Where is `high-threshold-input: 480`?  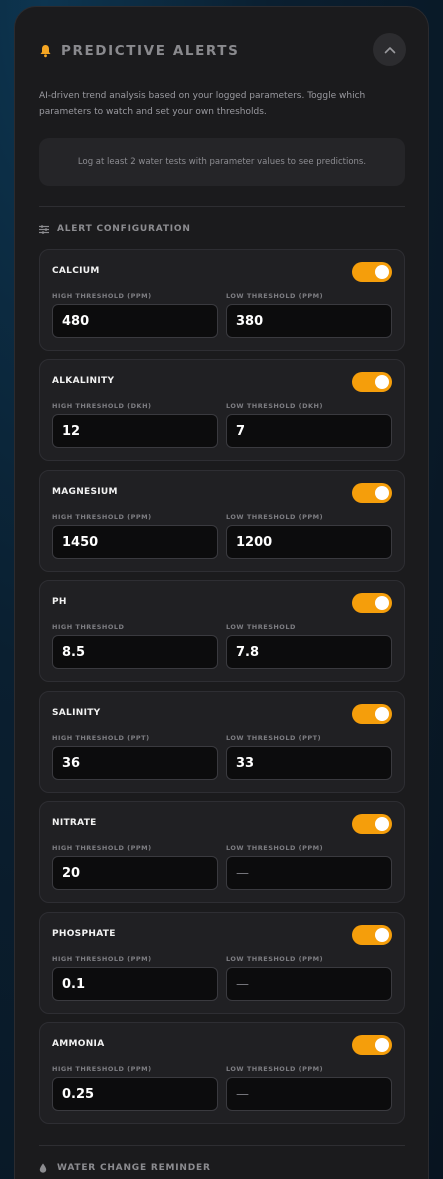 high-threshold-input: 480 is located at coordinates (135, 321).